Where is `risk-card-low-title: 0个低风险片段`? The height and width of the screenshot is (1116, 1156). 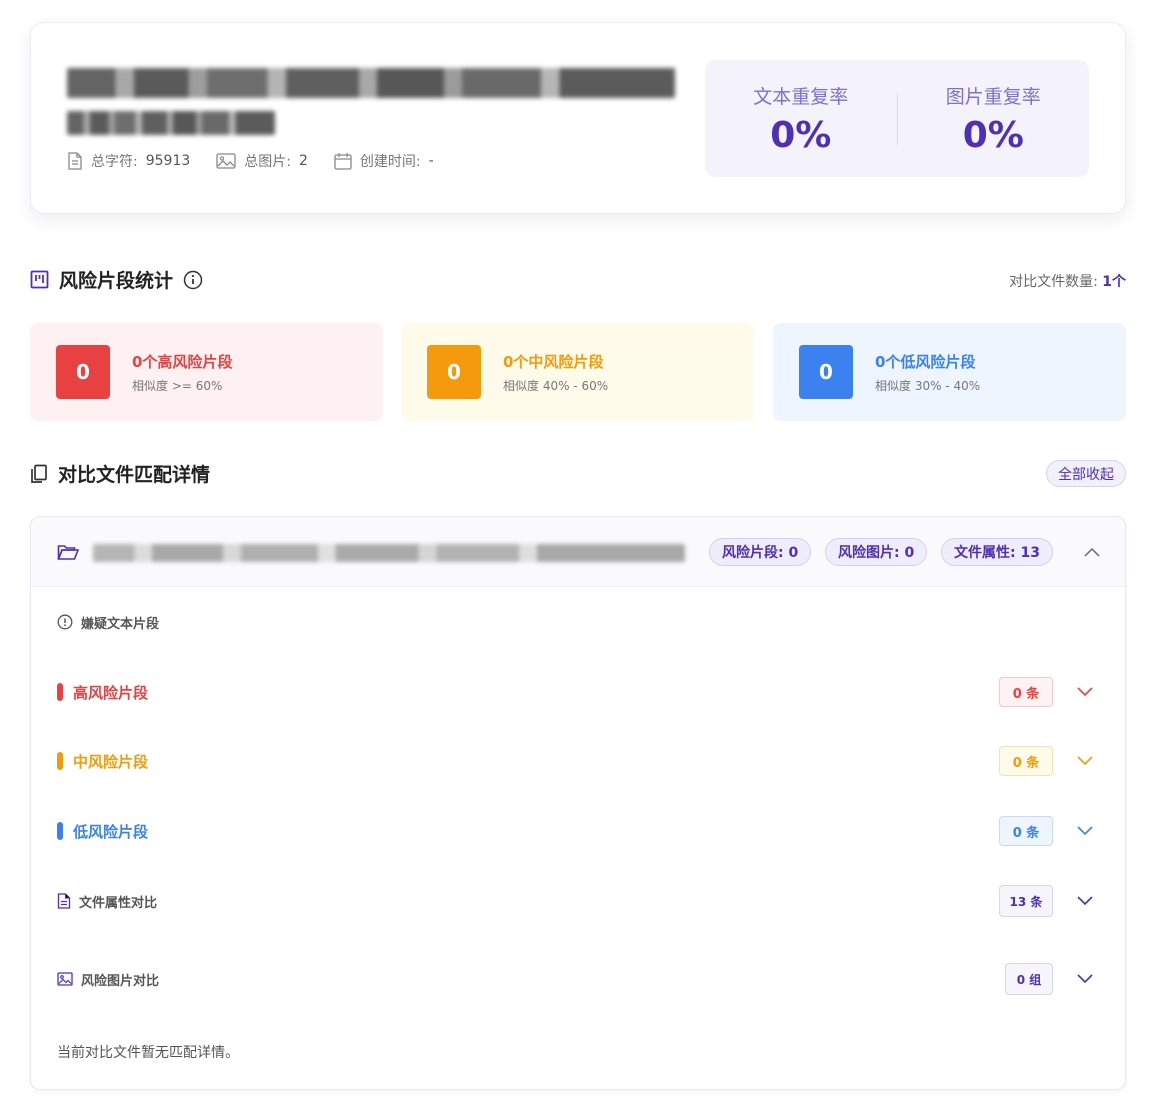
risk-card-low-title: 0个低风险片段 is located at coordinates (925, 361).